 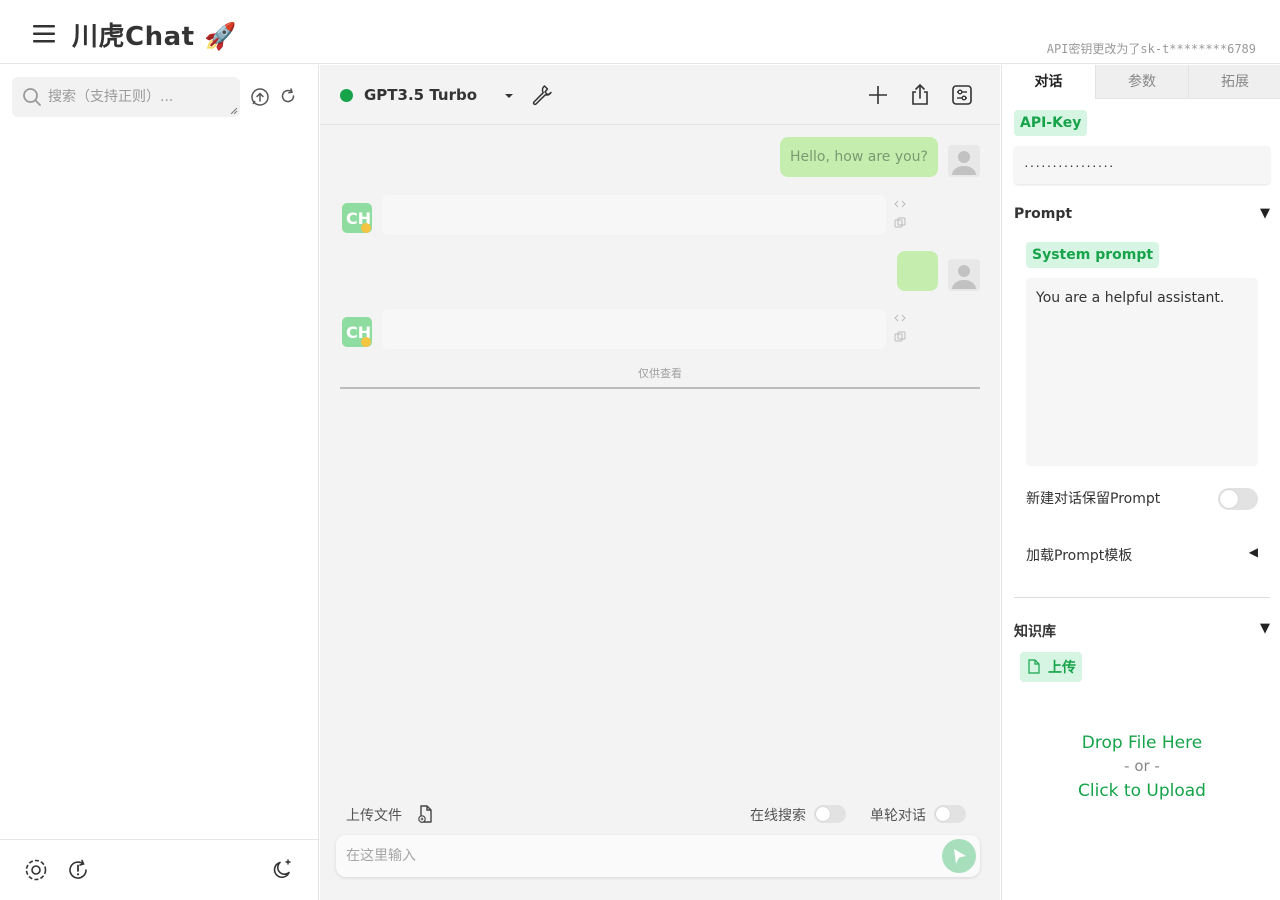 I want to click on chat-input-box, so click(x=658, y=856).